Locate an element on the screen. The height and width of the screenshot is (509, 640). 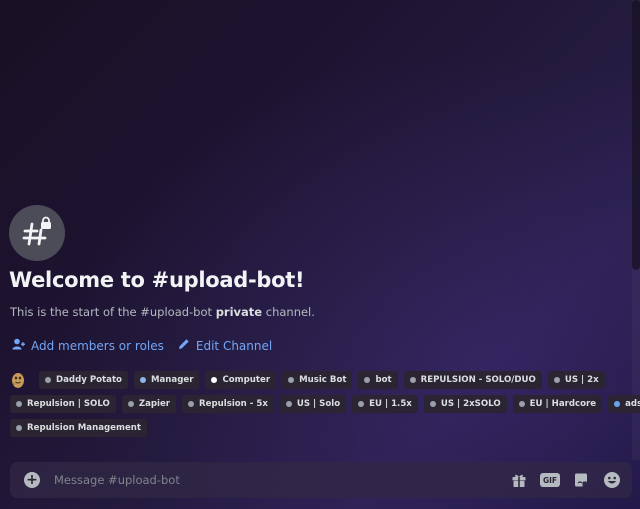
role-label: EU | Hardcore is located at coordinates (563, 404).